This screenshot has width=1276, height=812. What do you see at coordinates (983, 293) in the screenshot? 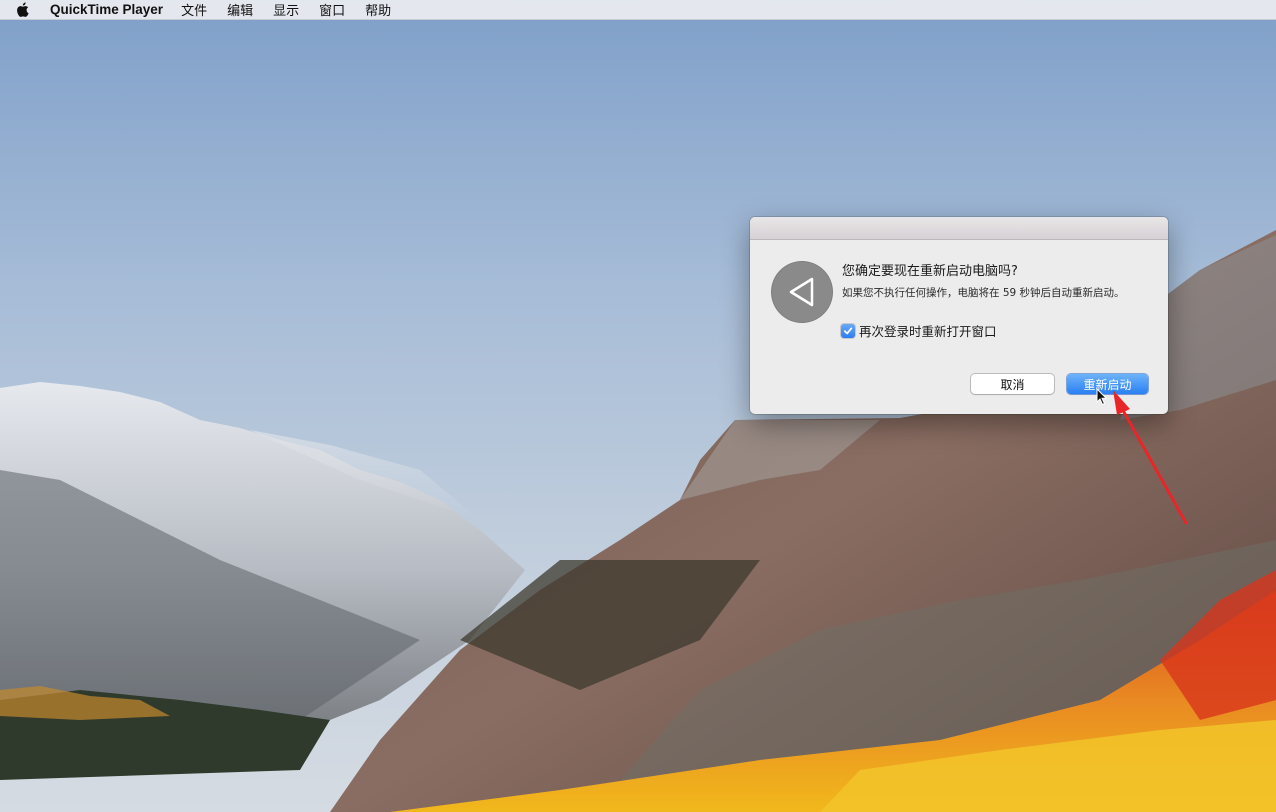
I see `dialog-message: 如果您不执行任何操作，电脑将在 59 秒钟后自动重新启动。` at bounding box center [983, 293].